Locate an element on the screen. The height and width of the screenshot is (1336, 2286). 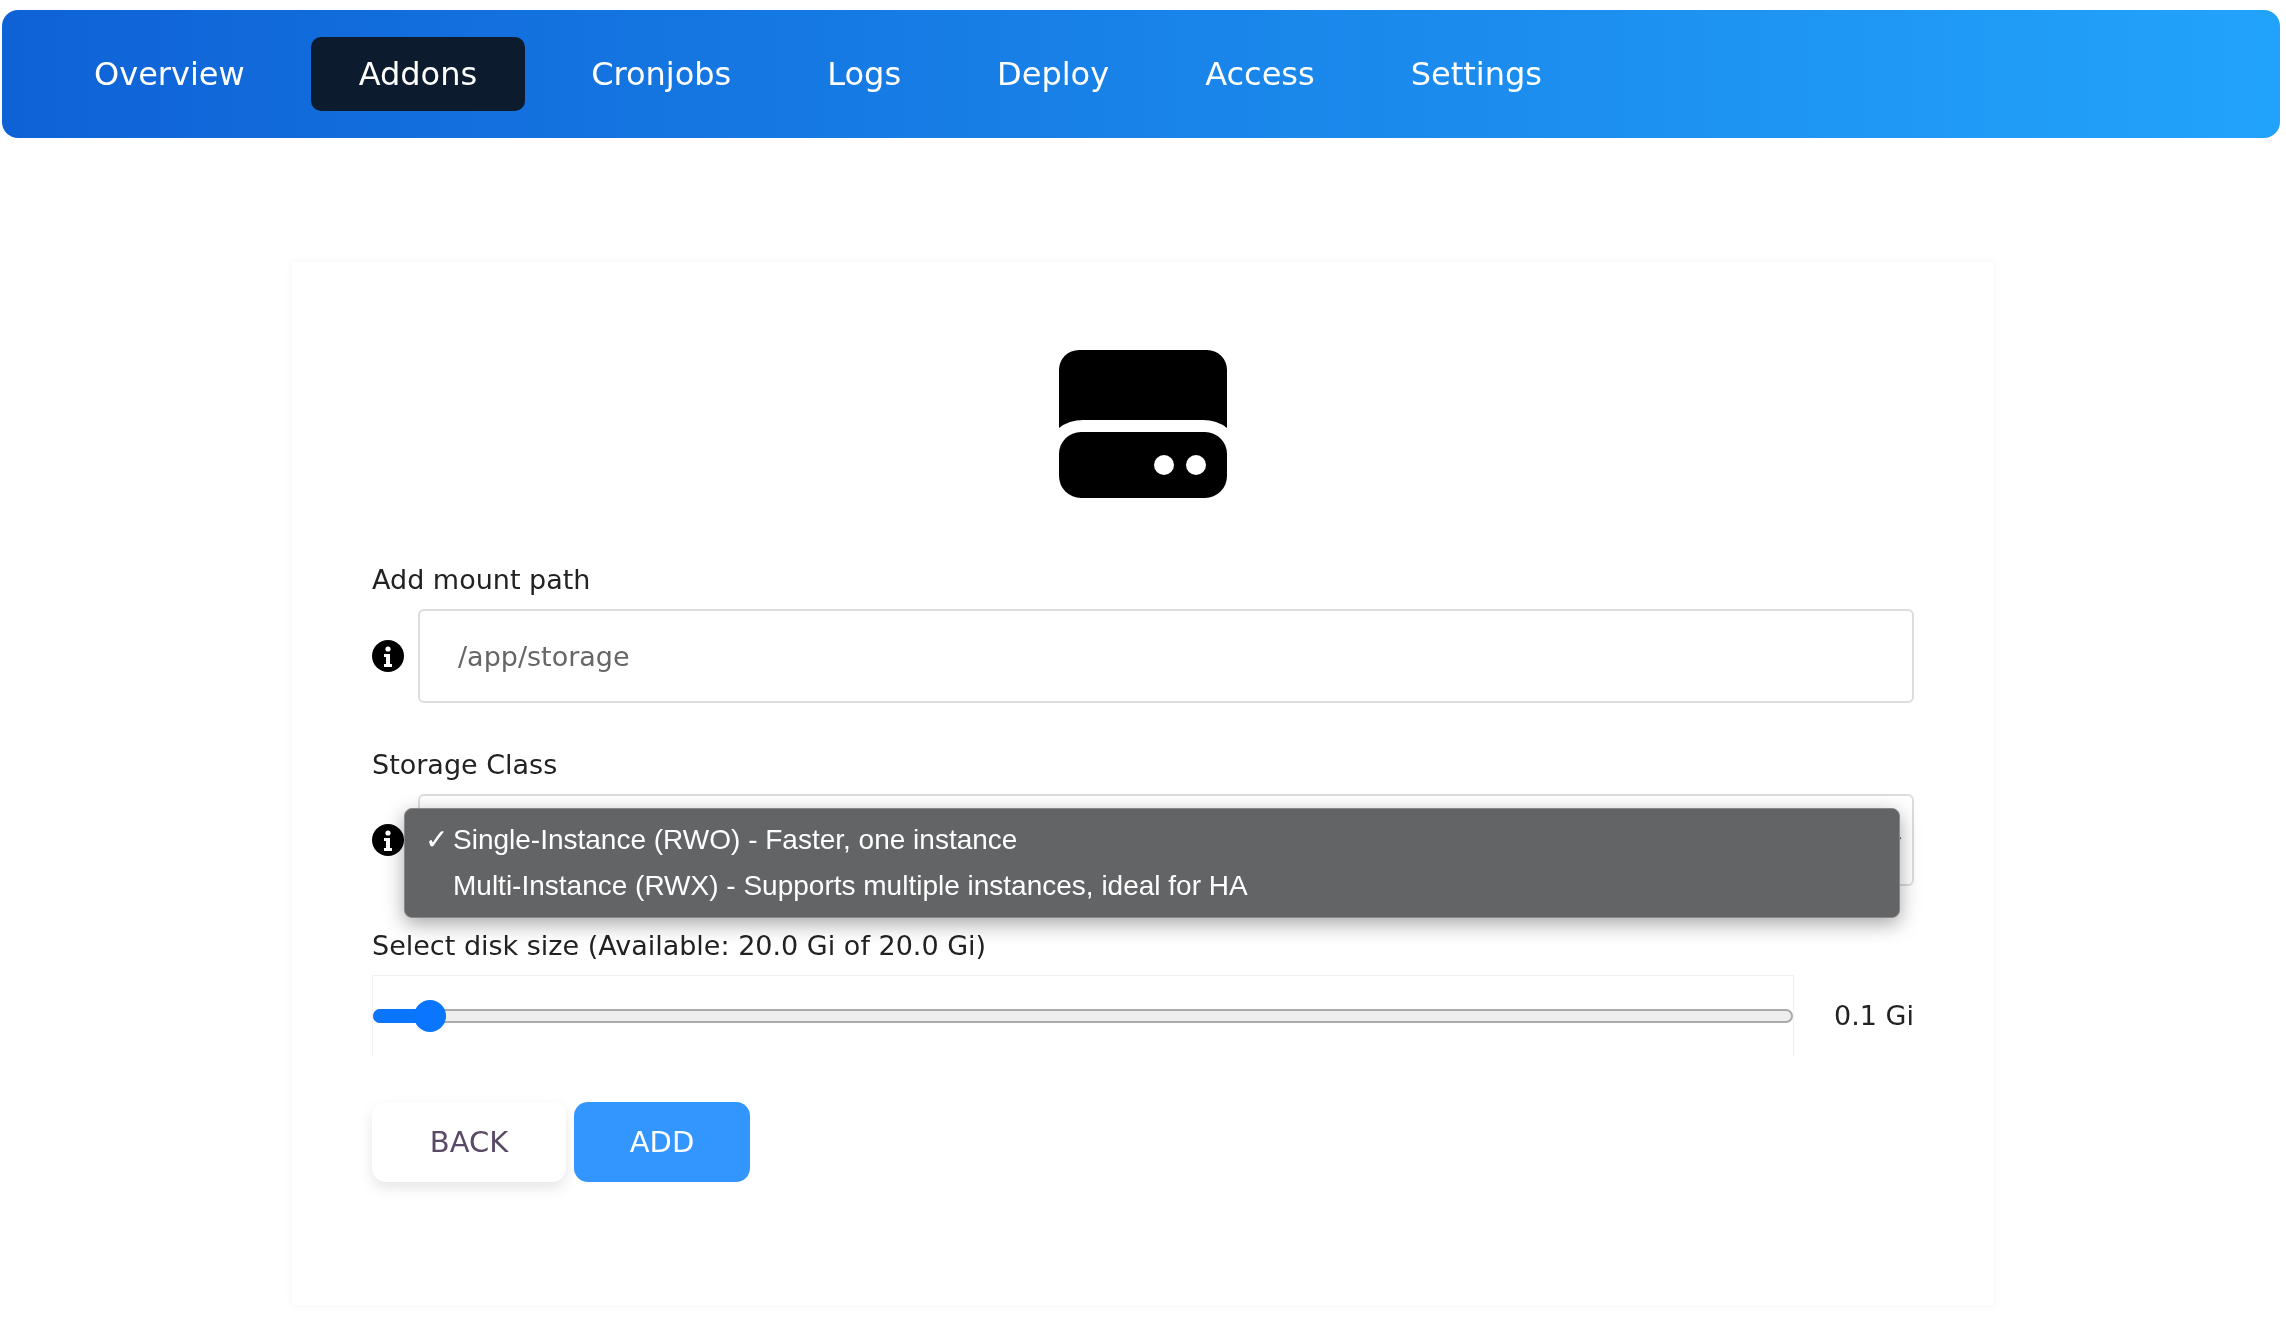
checkmark: ✓ is located at coordinates (436, 839).